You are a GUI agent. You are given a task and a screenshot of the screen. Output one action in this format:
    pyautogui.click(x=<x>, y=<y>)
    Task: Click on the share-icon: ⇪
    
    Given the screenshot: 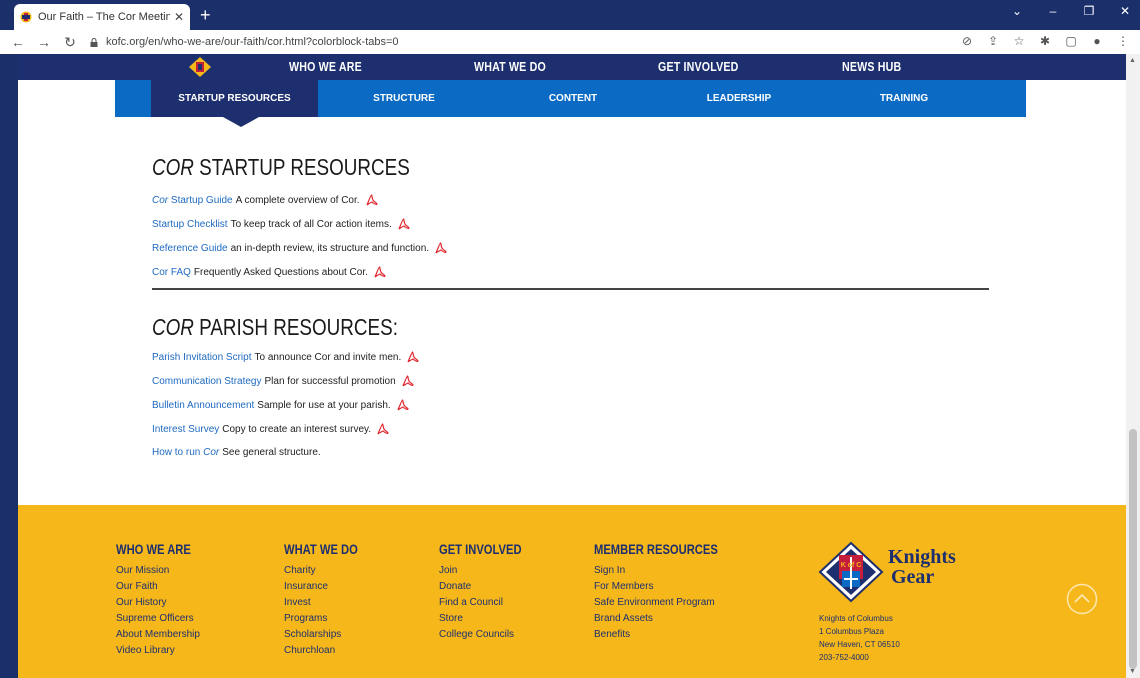 What is the action you would take?
    pyautogui.click(x=993, y=41)
    